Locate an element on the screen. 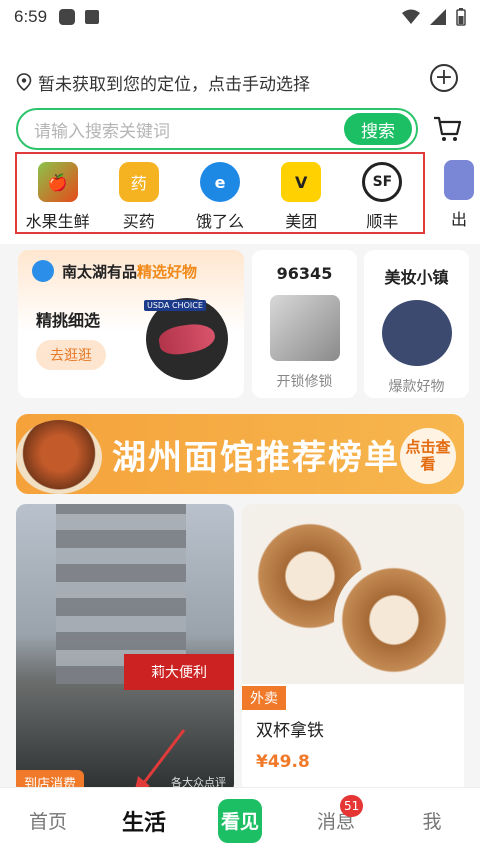 This screenshot has height=853, width=480. category-meituan: V 美团 is located at coordinates (301, 197).